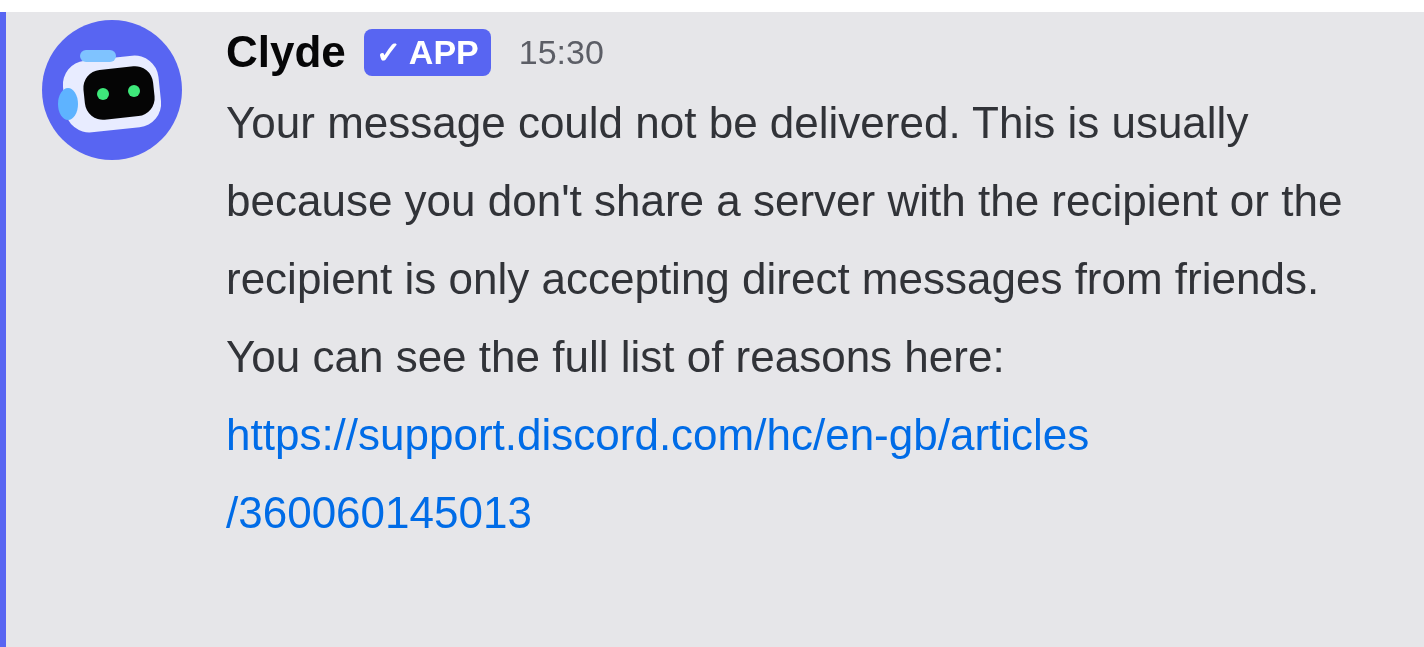  What do you see at coordinates (112, 90) in the screenshot?
I see `robot-avatar-icon` at bounding box center [112, 90].